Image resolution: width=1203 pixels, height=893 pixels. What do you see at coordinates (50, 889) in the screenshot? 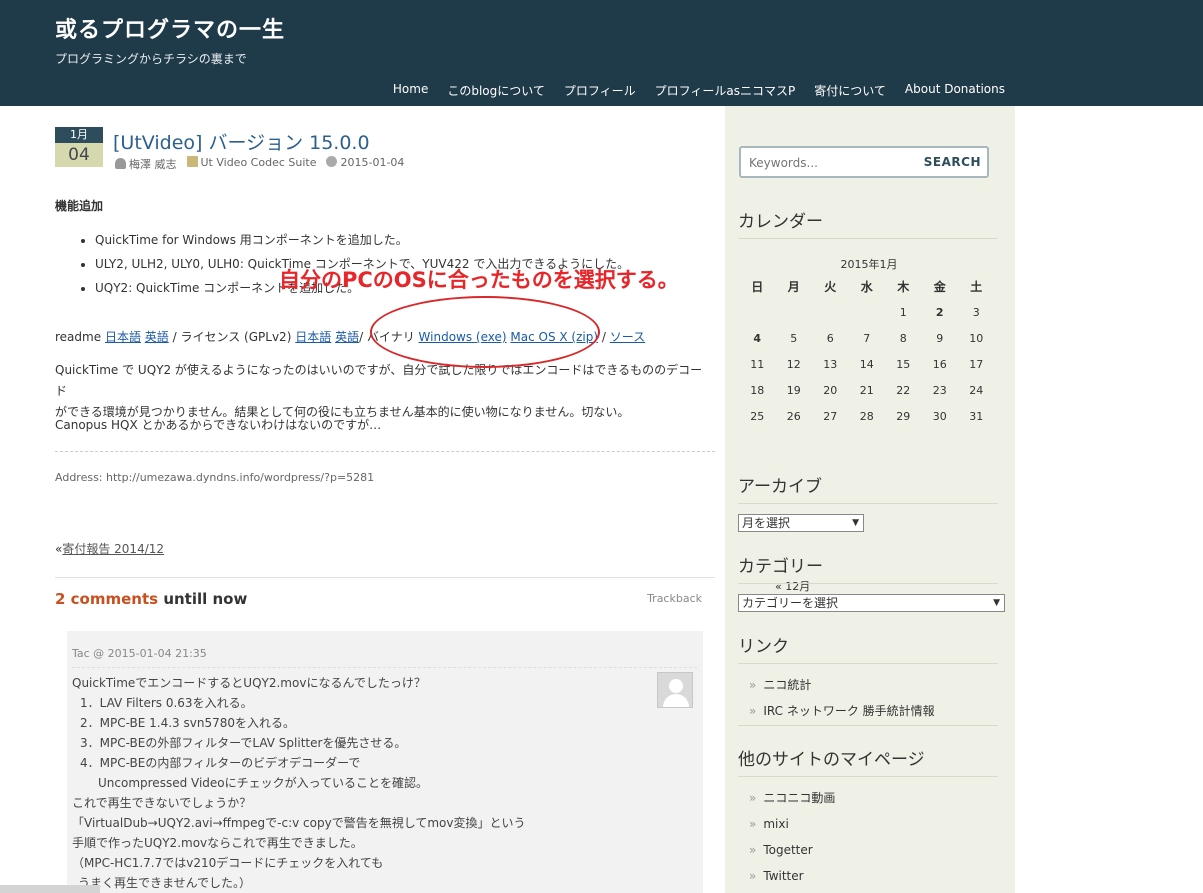
I see `horizontal-scrollbar` at bounding box center [50, 889].